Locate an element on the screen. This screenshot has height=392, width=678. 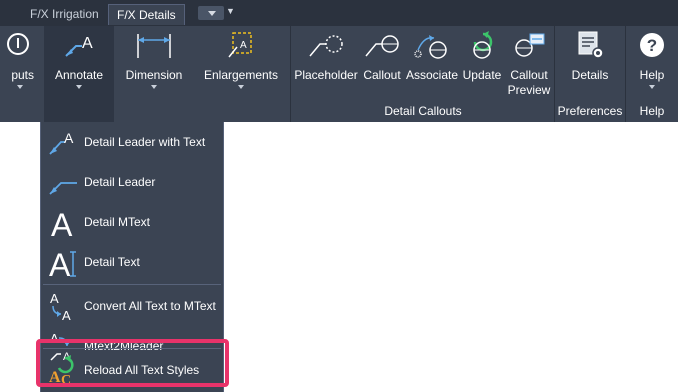
menu-item-label: Detail Text is located at coordinates (112, 262).